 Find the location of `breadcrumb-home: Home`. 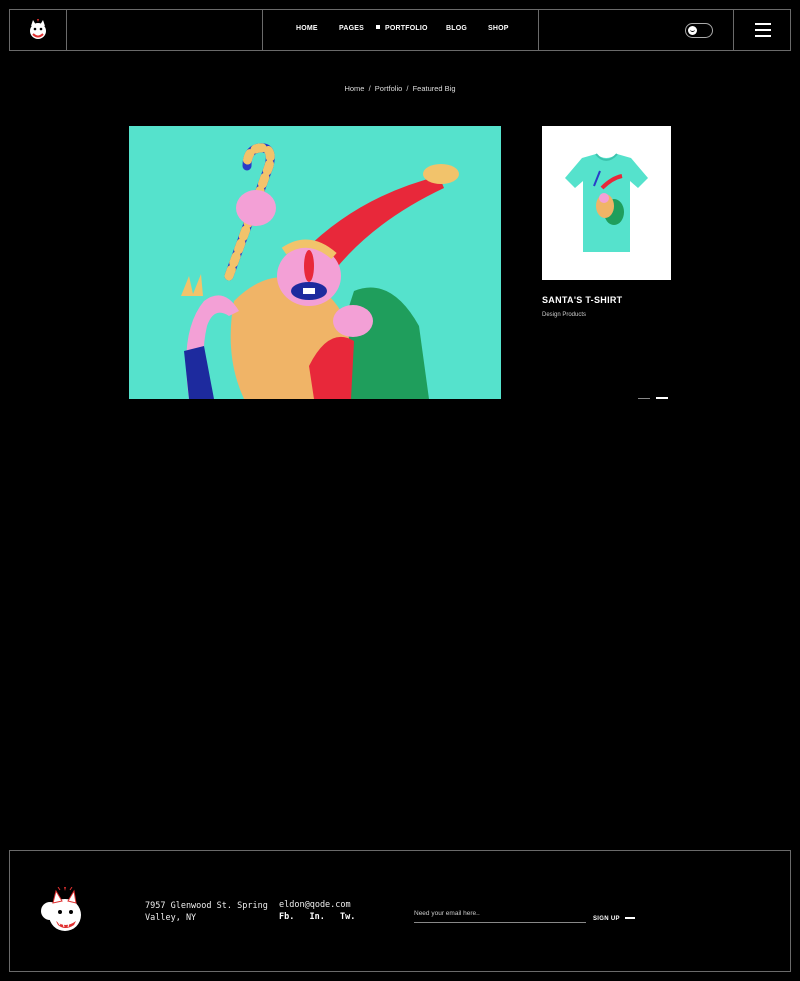

breadcrumb-home: Home is located at coordinates (354, 88).